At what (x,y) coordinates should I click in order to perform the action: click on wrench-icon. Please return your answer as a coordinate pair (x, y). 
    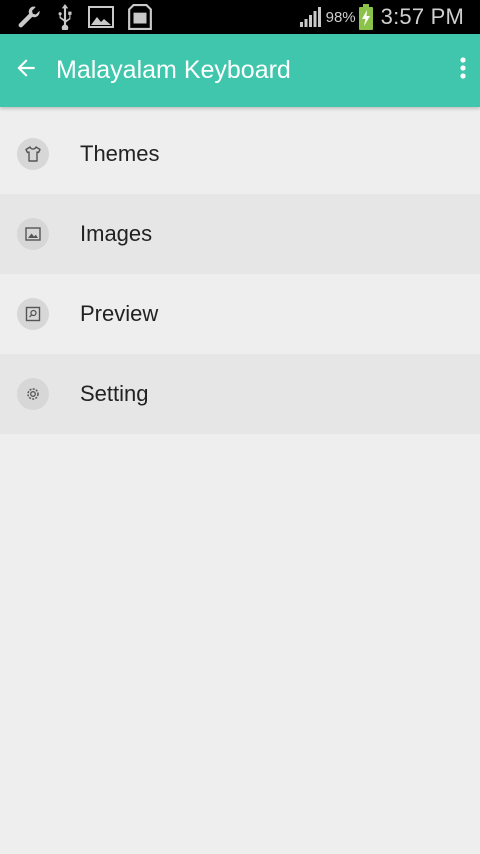
    Looking at the image, I should click on (29, 17).